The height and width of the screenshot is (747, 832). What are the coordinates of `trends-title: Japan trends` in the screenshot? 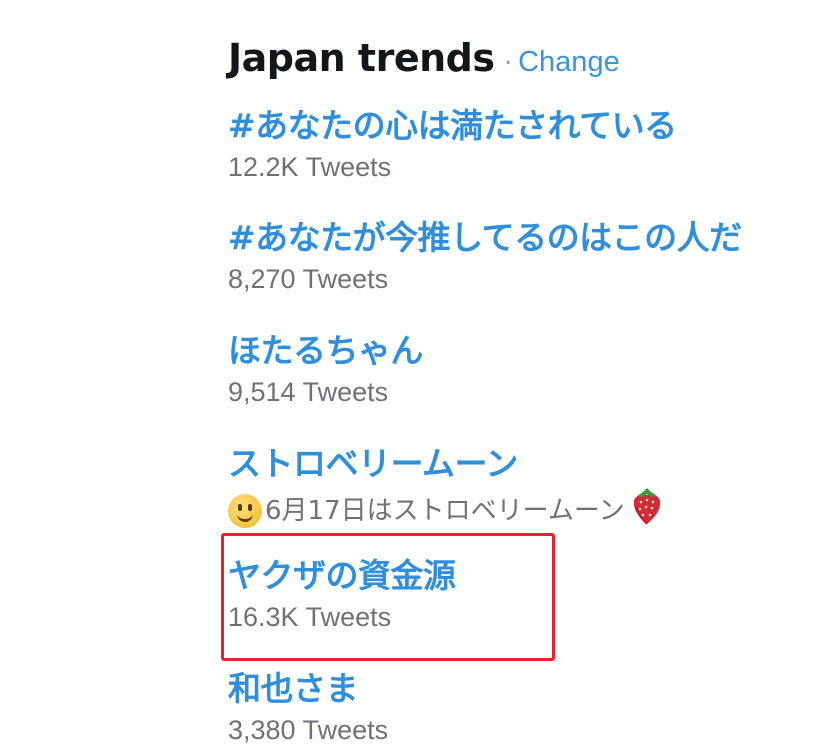 It's located at (361, 58).